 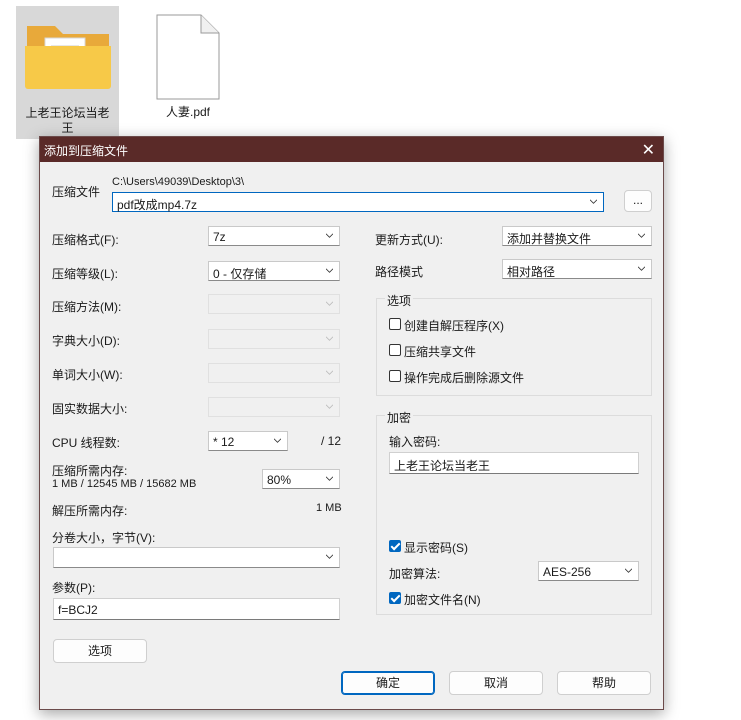 What do you see at coordinates (395, 546) in the screenshot?
I see `show-password-checkbox` at bounding box center [395, 546].